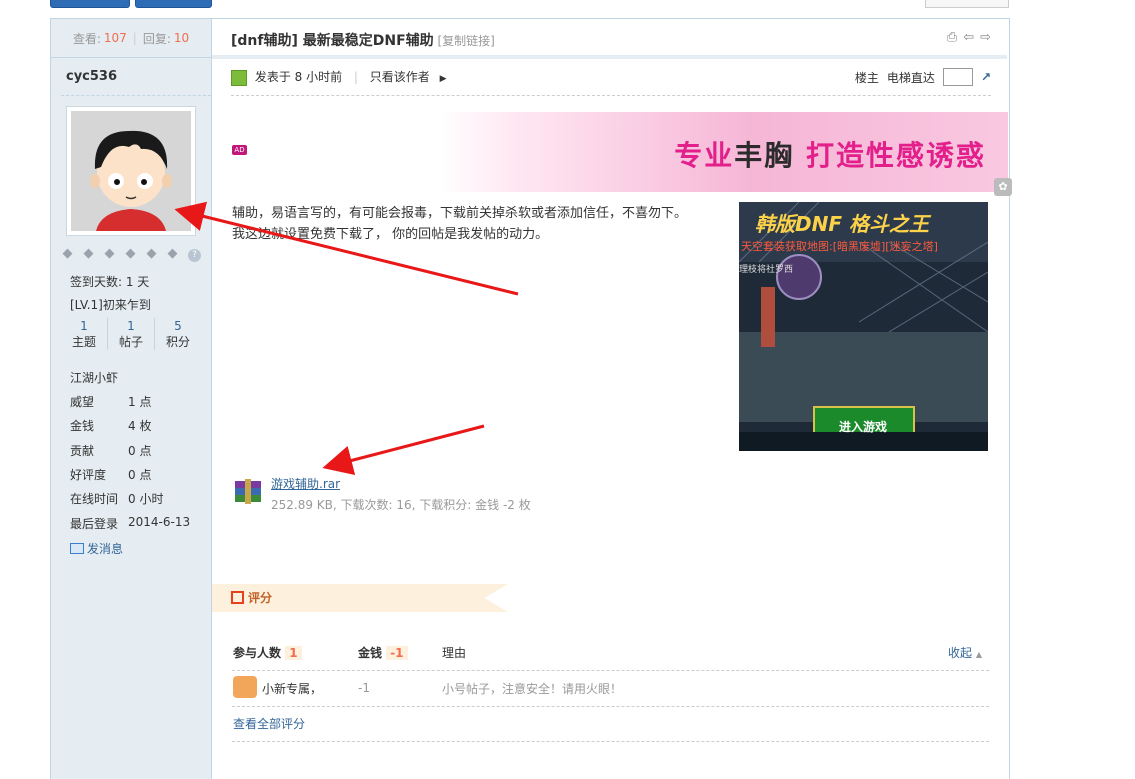  Describe the element at coordinates (364, 688) in the screenshot. I see `rater-money: -1` at that location.